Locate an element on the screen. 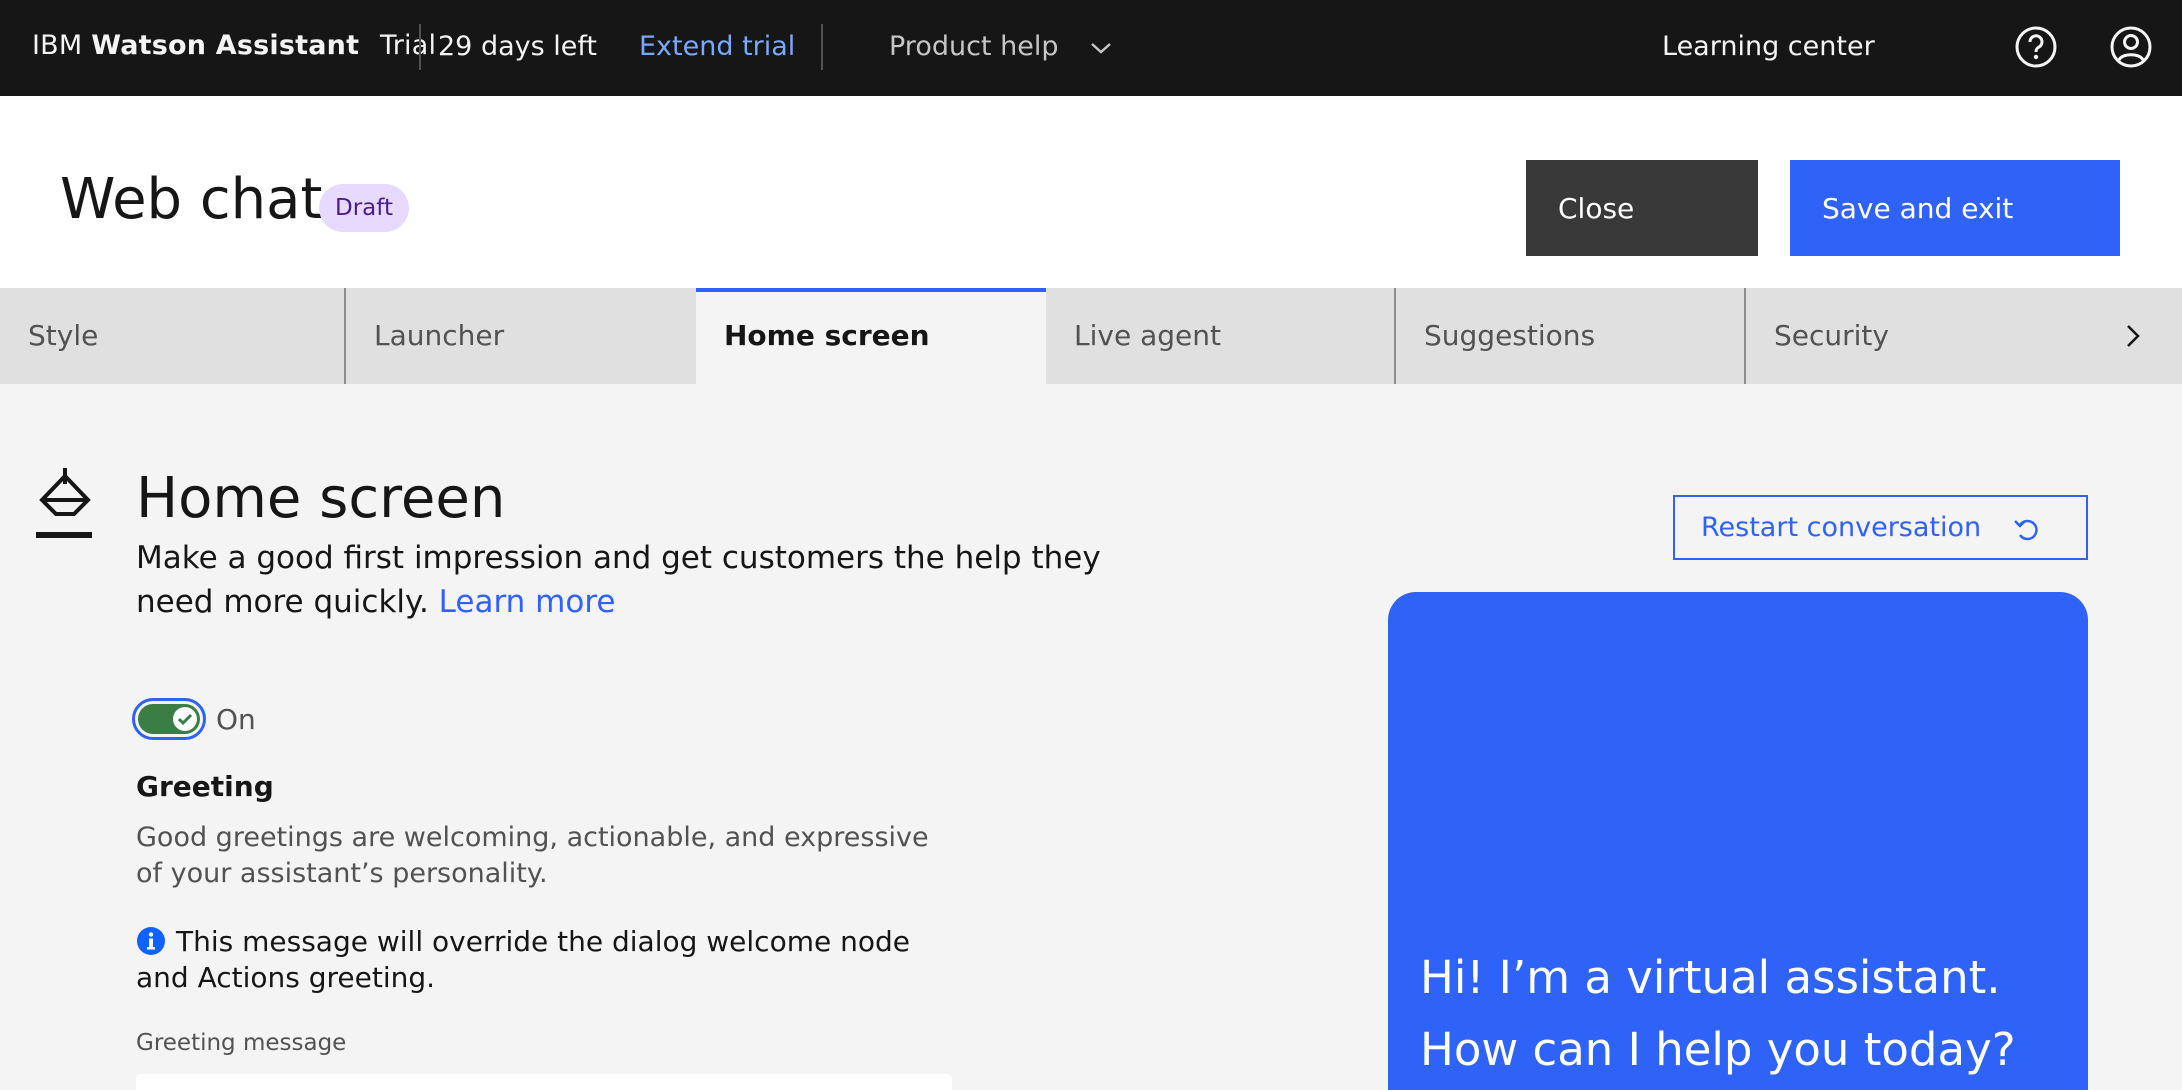  product-help-label: Product help is located at coordinates (974, 46).